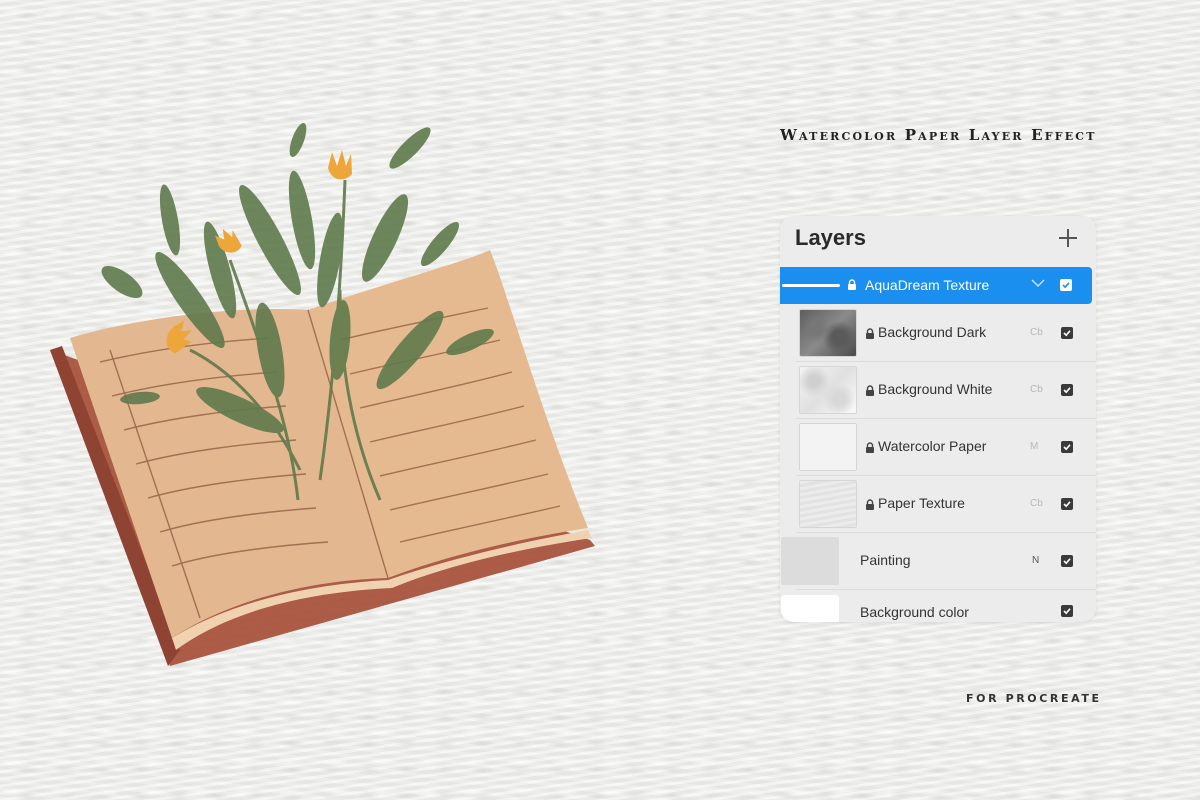 The image size is (1200, 800). What do you see at coordinates (1034, 698) in the screenshot?
I see `footer-label: FOR PROCREATE` at bounding box center [1034, 698].